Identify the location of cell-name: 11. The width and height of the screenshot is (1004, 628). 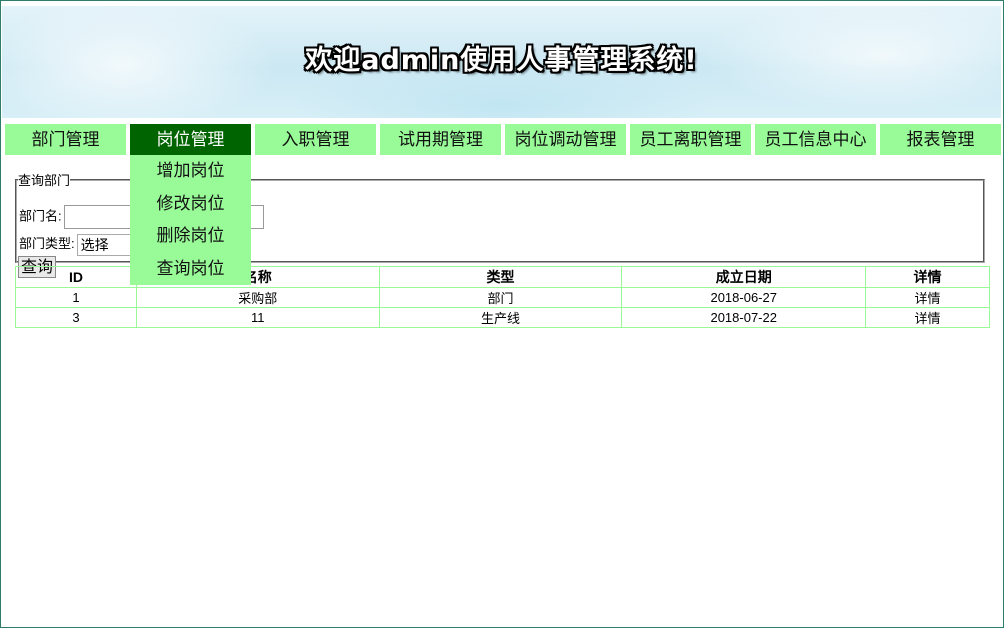
(257, 317).